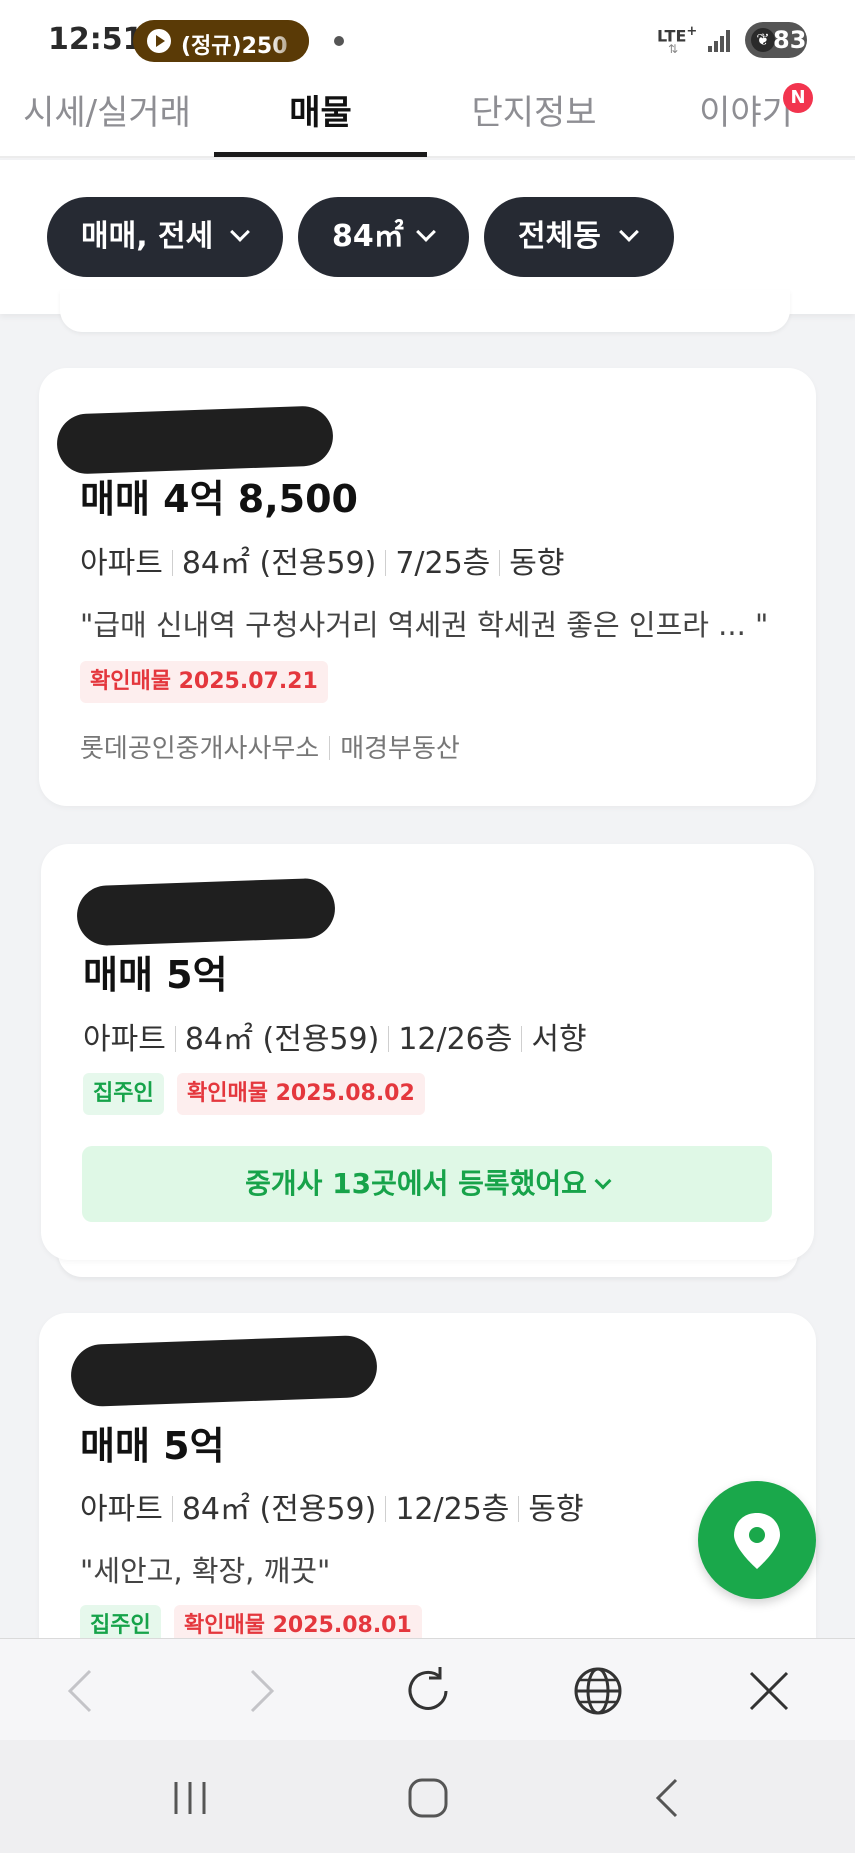 Image resolution: width=855 pixels, height=1853 pixels. I want to click on battery-indicator: ❦ 83, so click(776, 40).